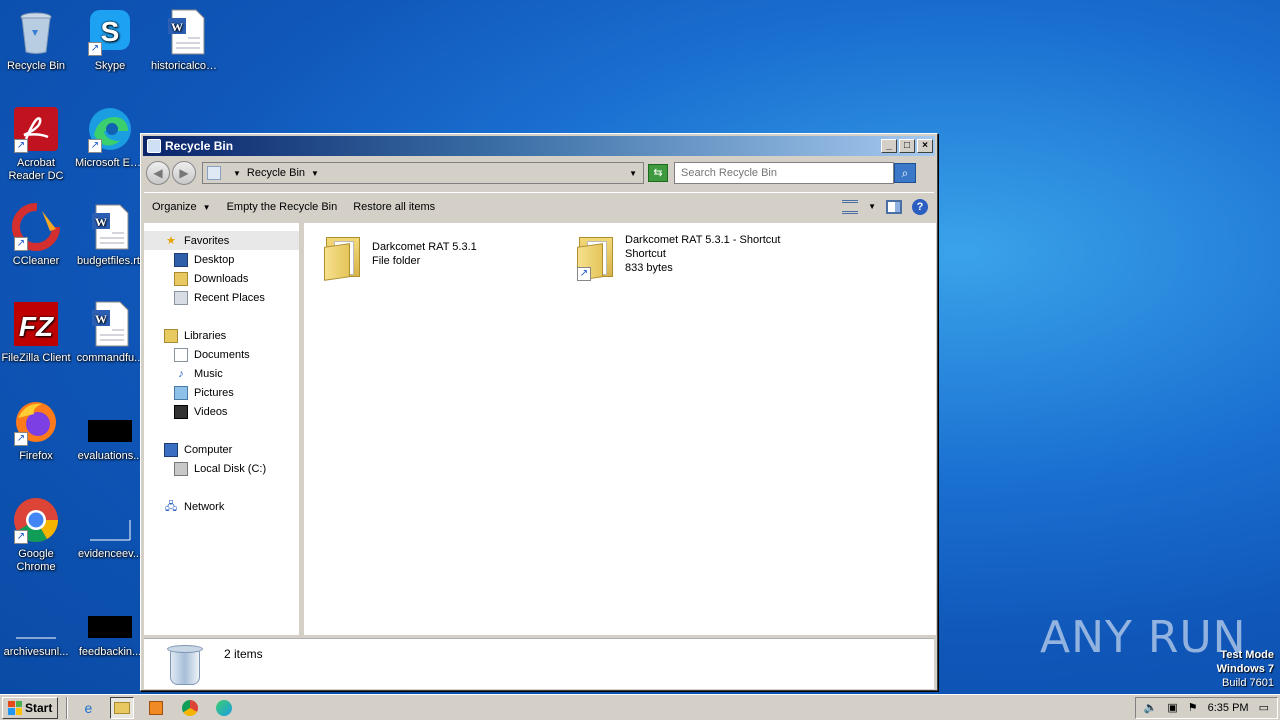 This screenshot has width=1280, height=720. What do you see at coordinates (400, 256) in the screenshot?
I see `file-item-folder: Darkcomet RAT 5.3.1 File folder` at bounding box center [400, 256].